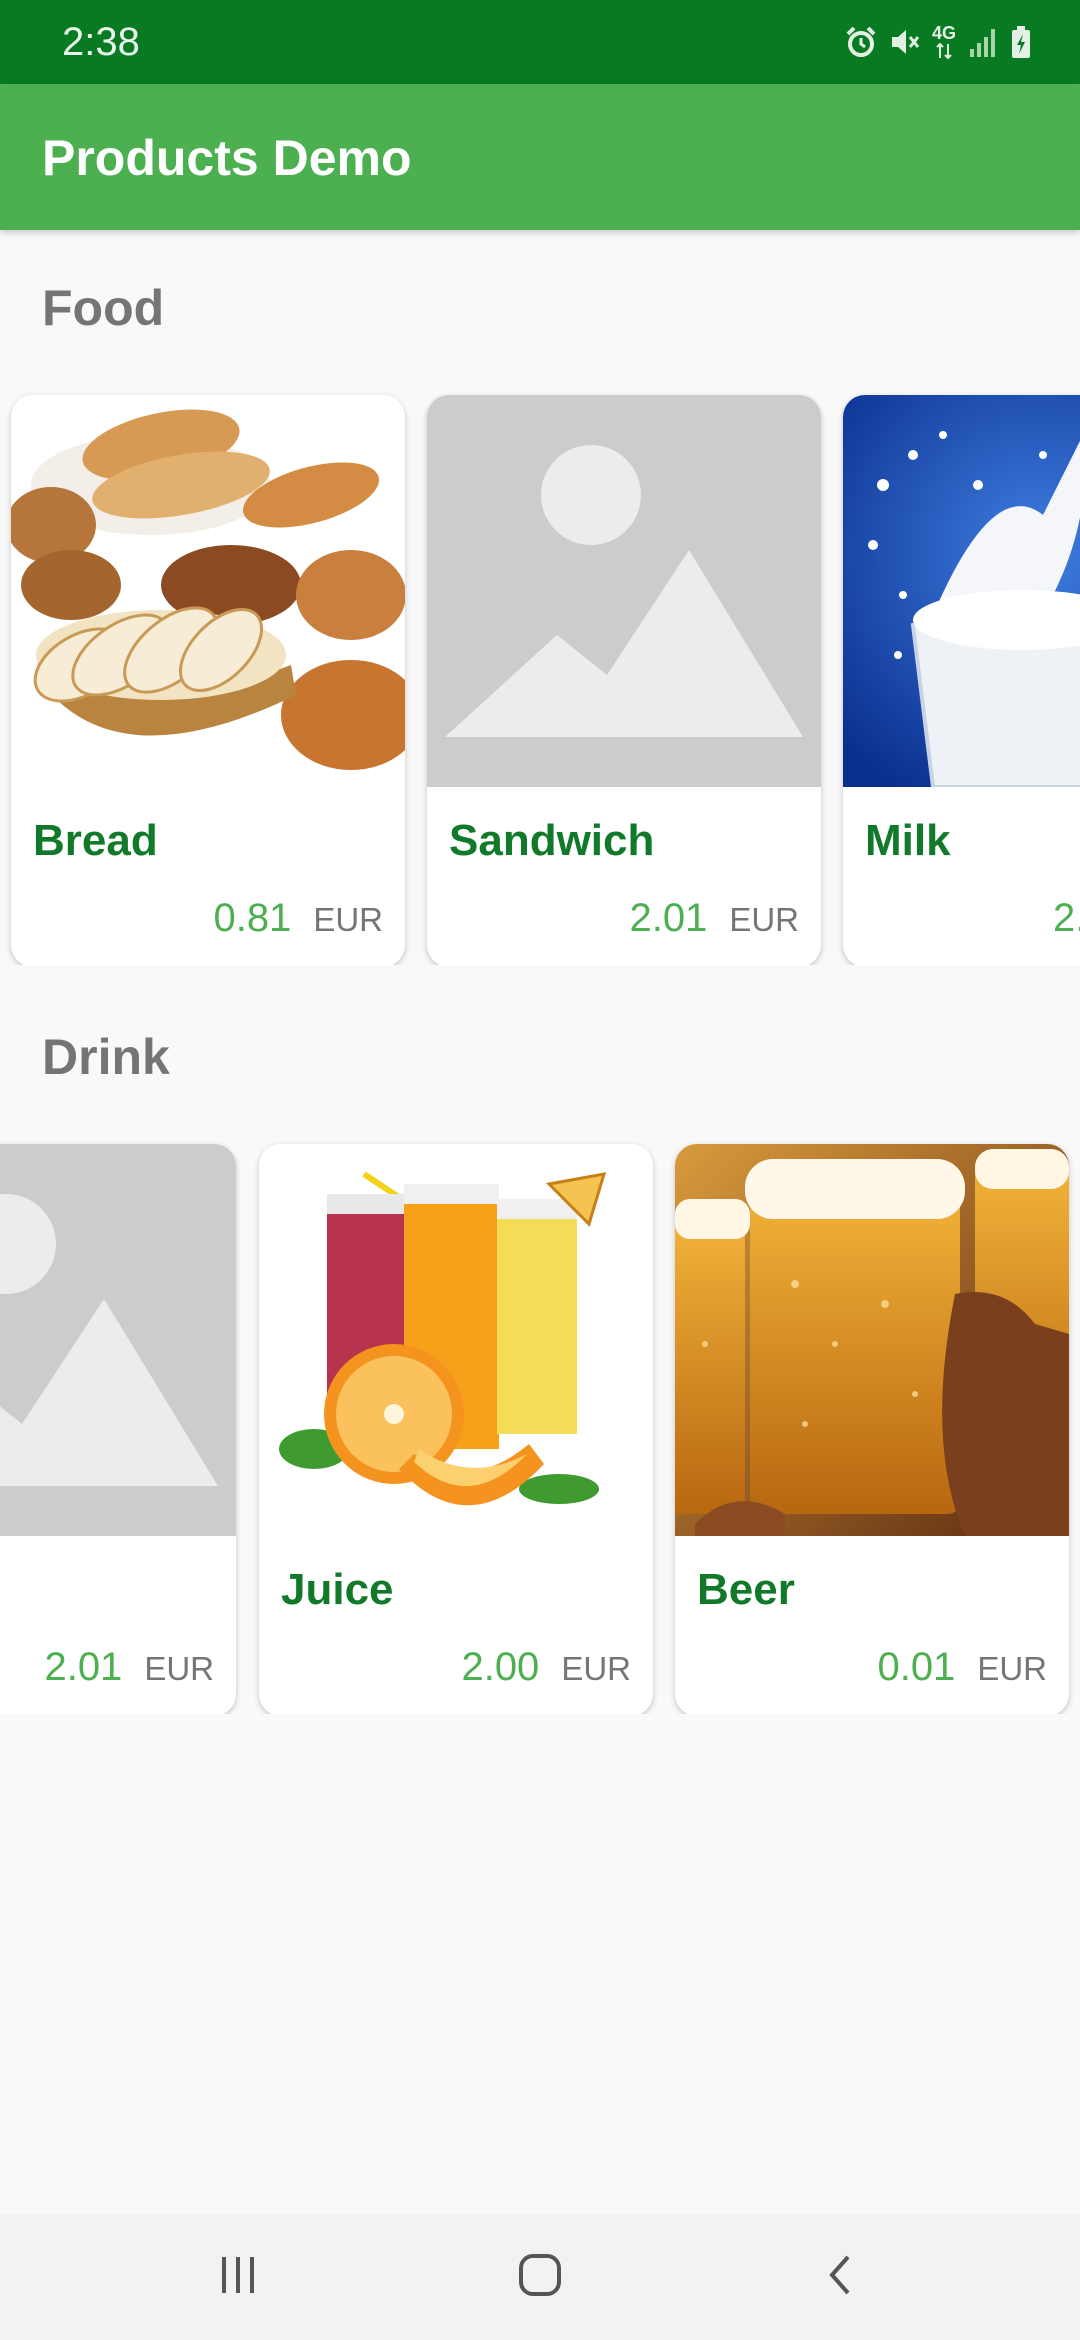  I want to click on bread-photo, so click(208, 591).